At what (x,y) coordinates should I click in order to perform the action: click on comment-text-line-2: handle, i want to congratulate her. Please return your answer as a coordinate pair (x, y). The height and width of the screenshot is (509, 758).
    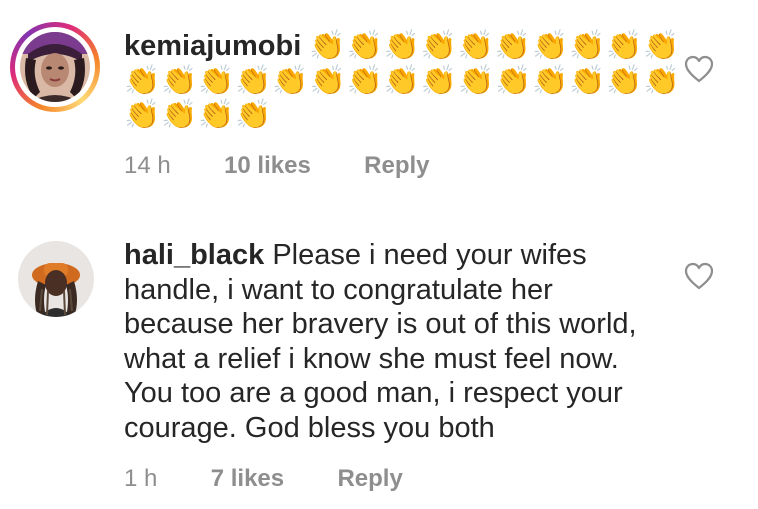
    Looking at the image, I should click on (338, 289).